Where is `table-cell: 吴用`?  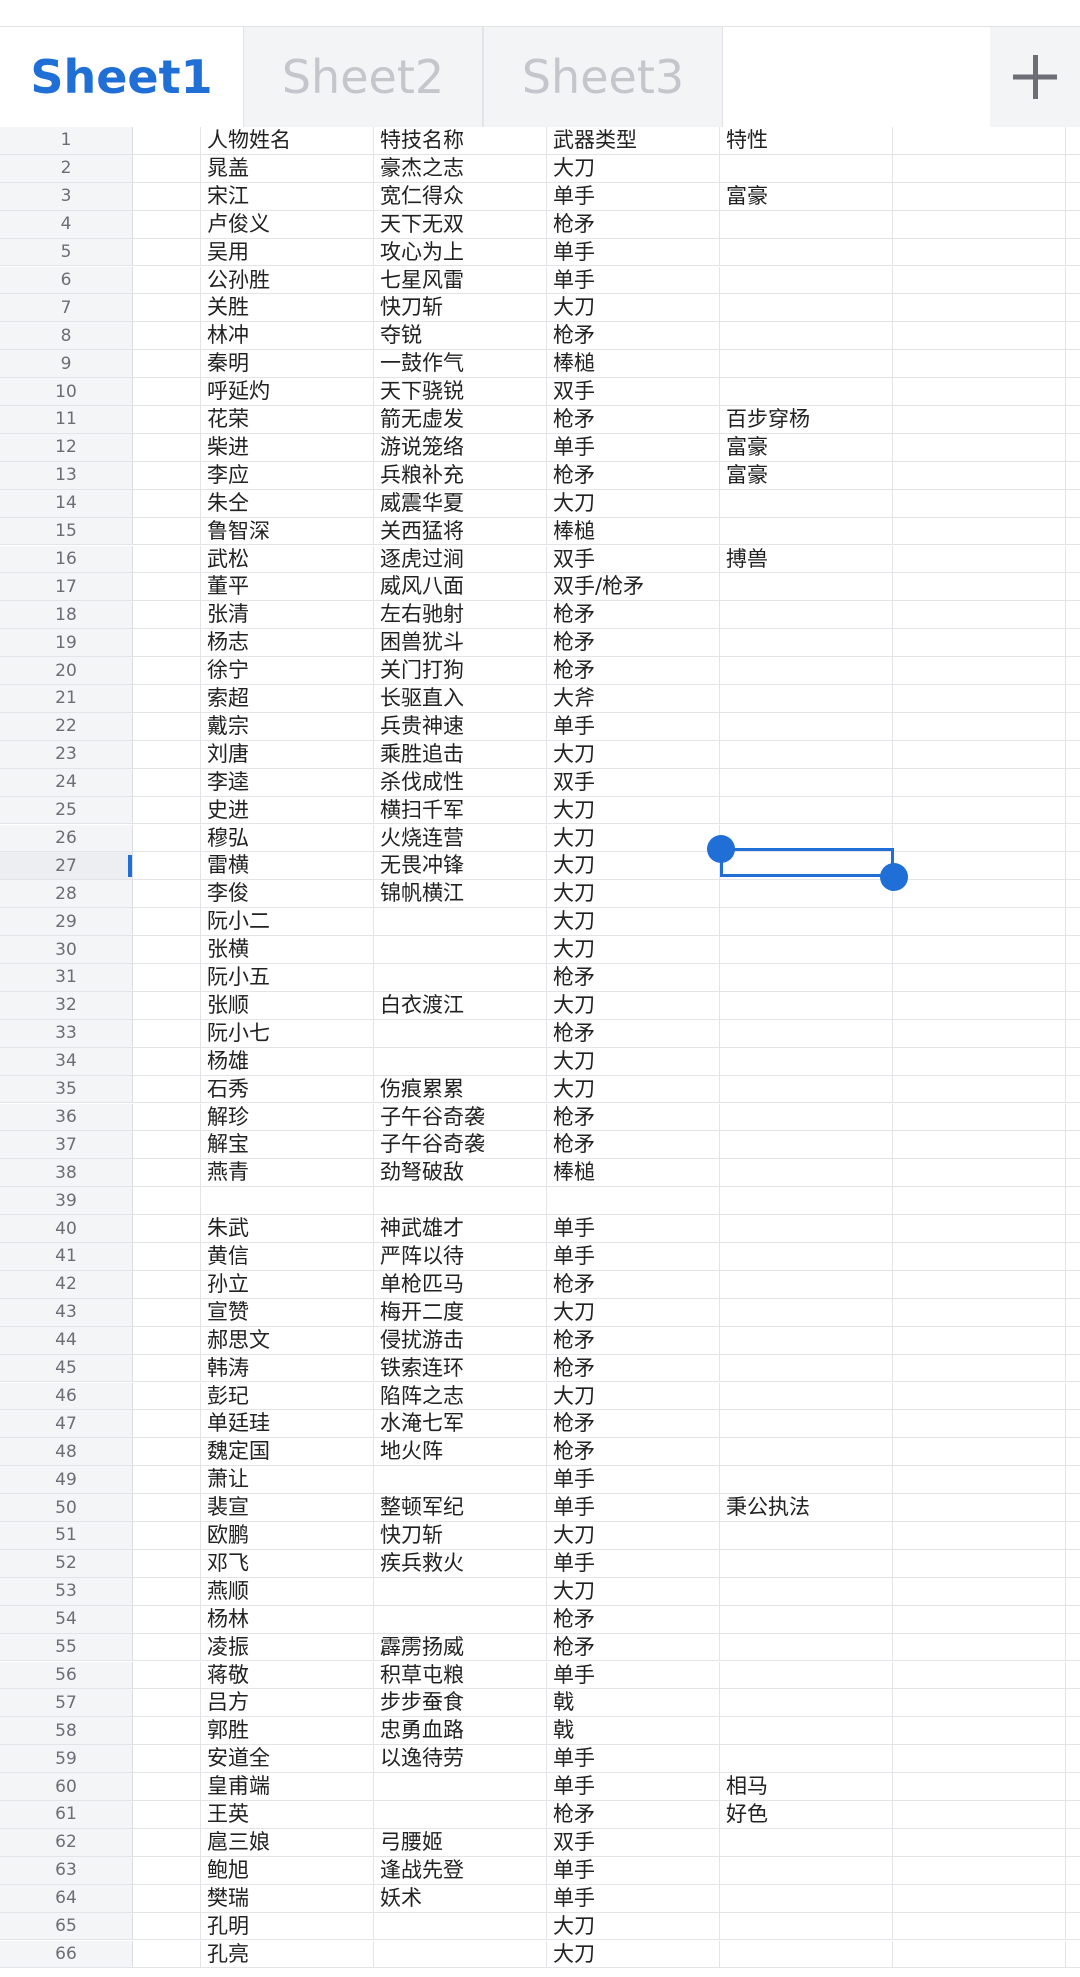 table-cell: 吴用 is located at coordinates (287, 252).